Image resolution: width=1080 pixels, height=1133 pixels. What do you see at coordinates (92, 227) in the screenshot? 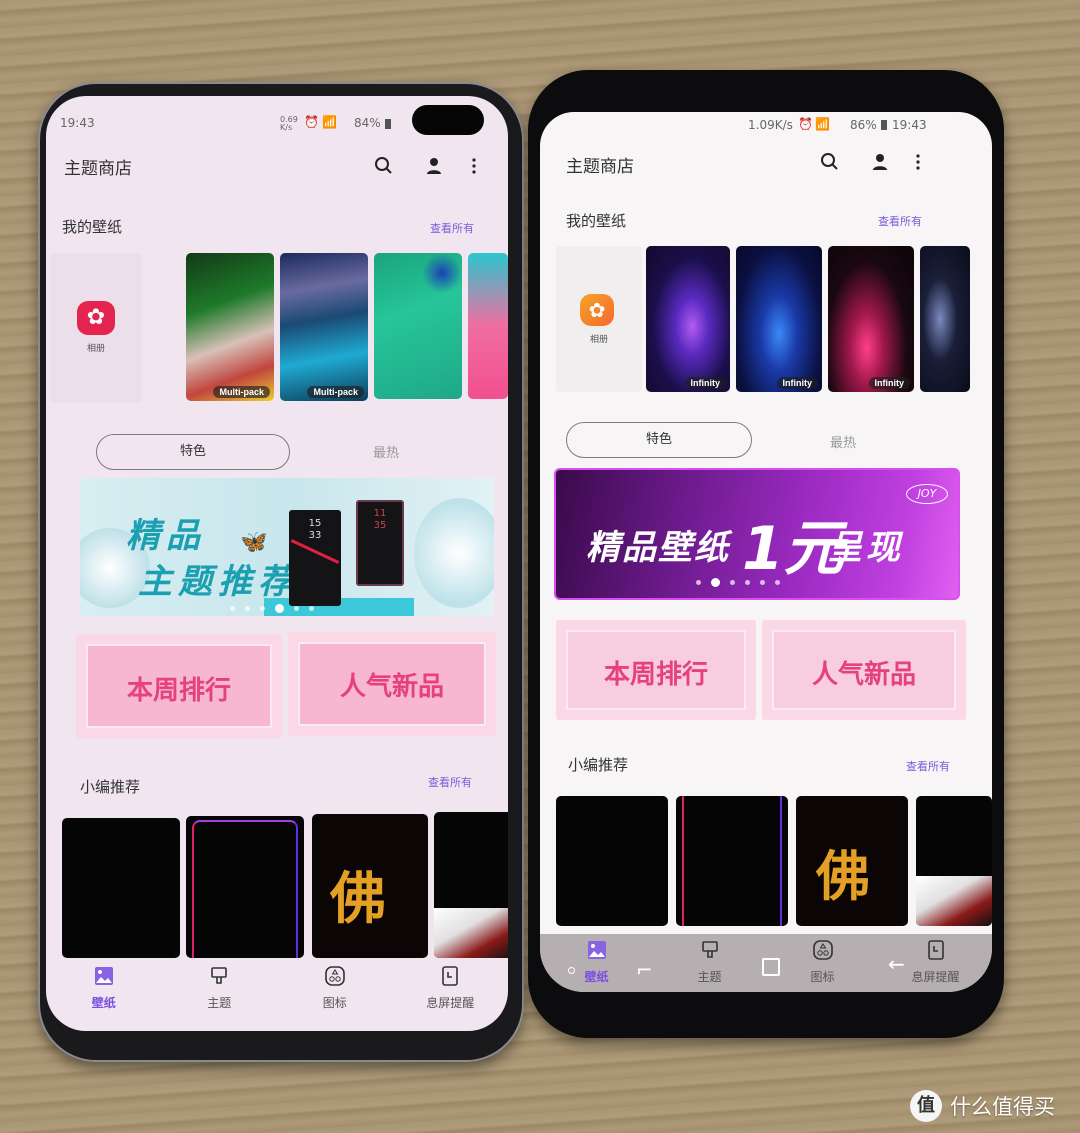
I see `section-title-my-wallpapers: 我的壁纸` at bounding box center [92, 227].